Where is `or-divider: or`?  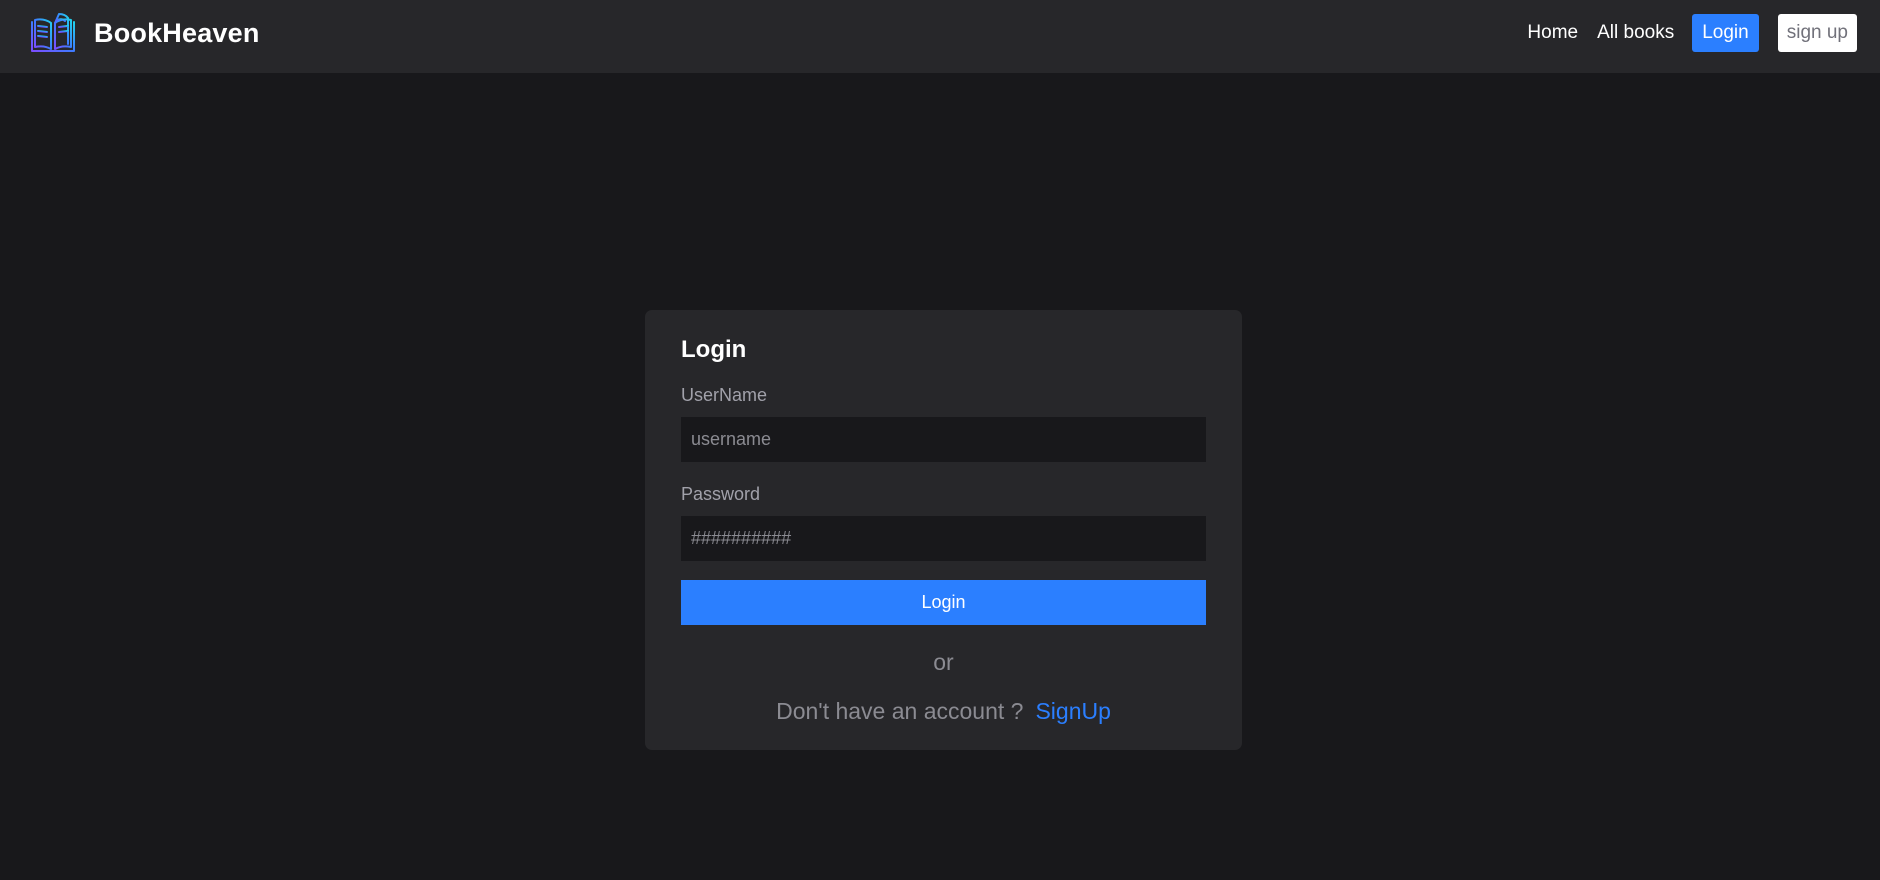 or-divider: or is located at coordinates (943, 662).